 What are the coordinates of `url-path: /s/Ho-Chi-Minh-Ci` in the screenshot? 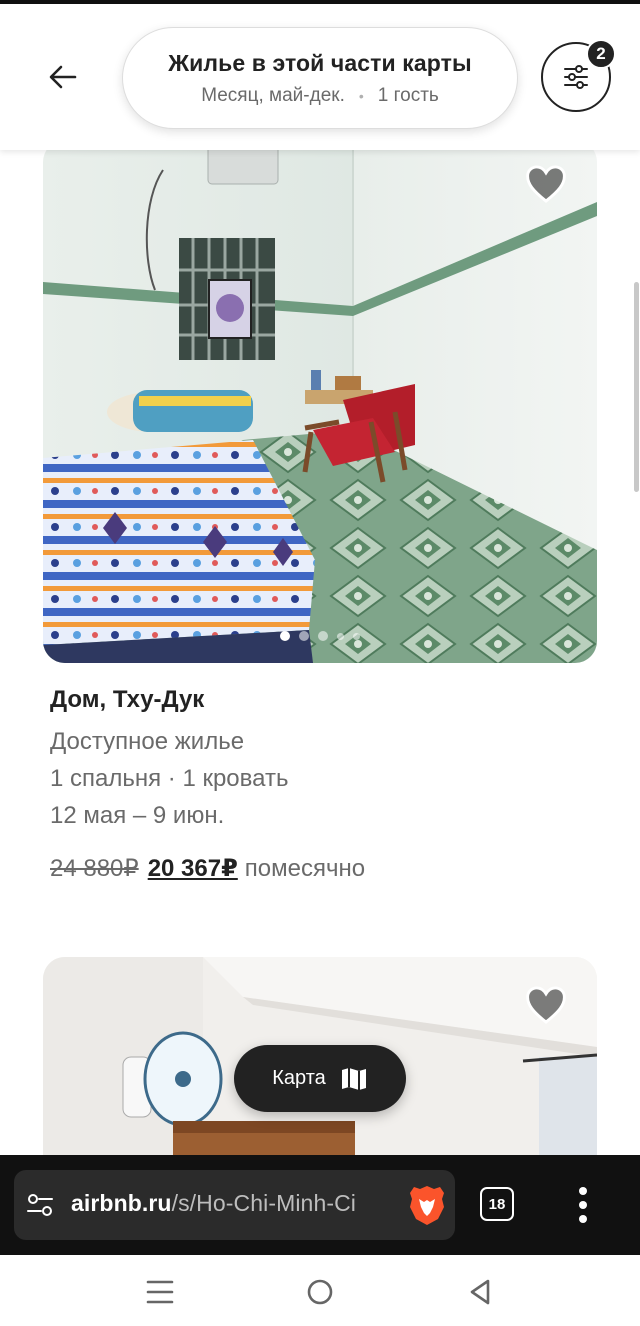 It's located at (264, 1203).